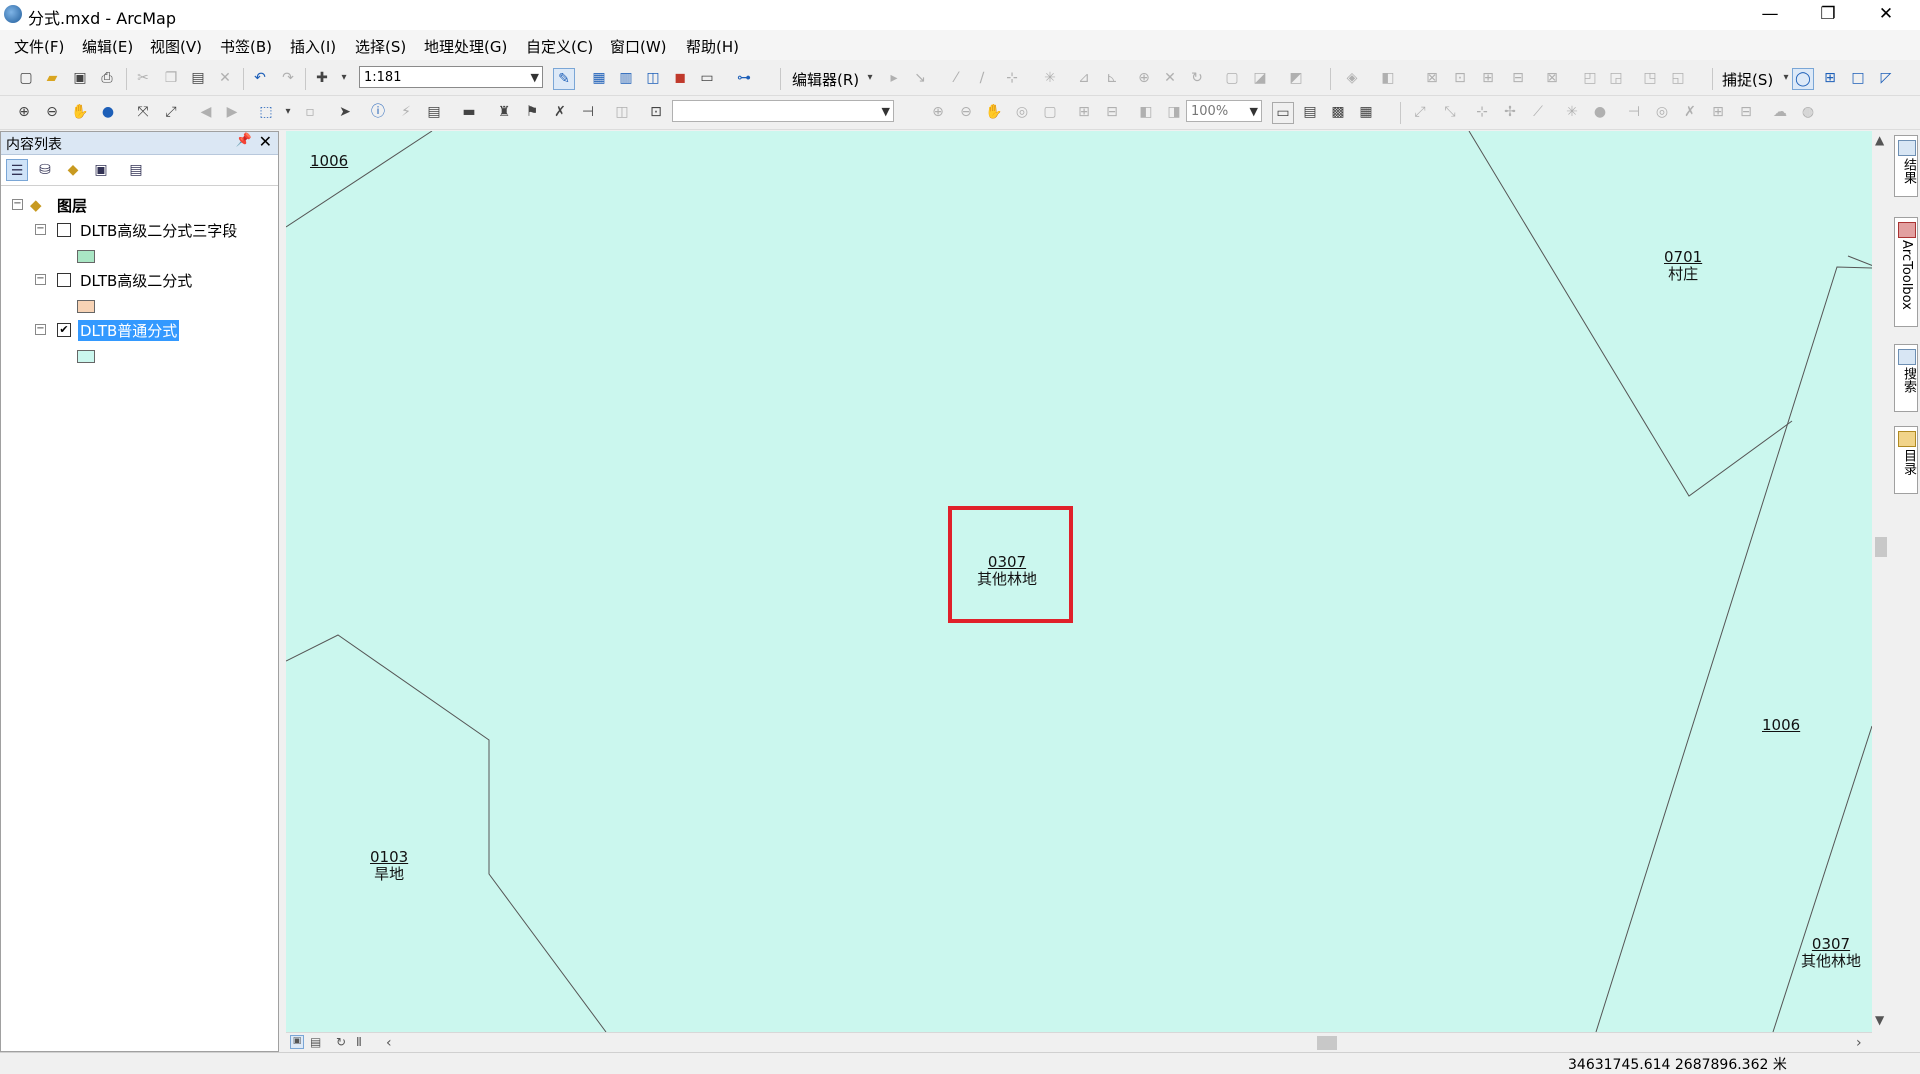 The width and height of the screenshot is (1920, 1074). I want to click on html-popup-icon: ▤, so click(434, 112).